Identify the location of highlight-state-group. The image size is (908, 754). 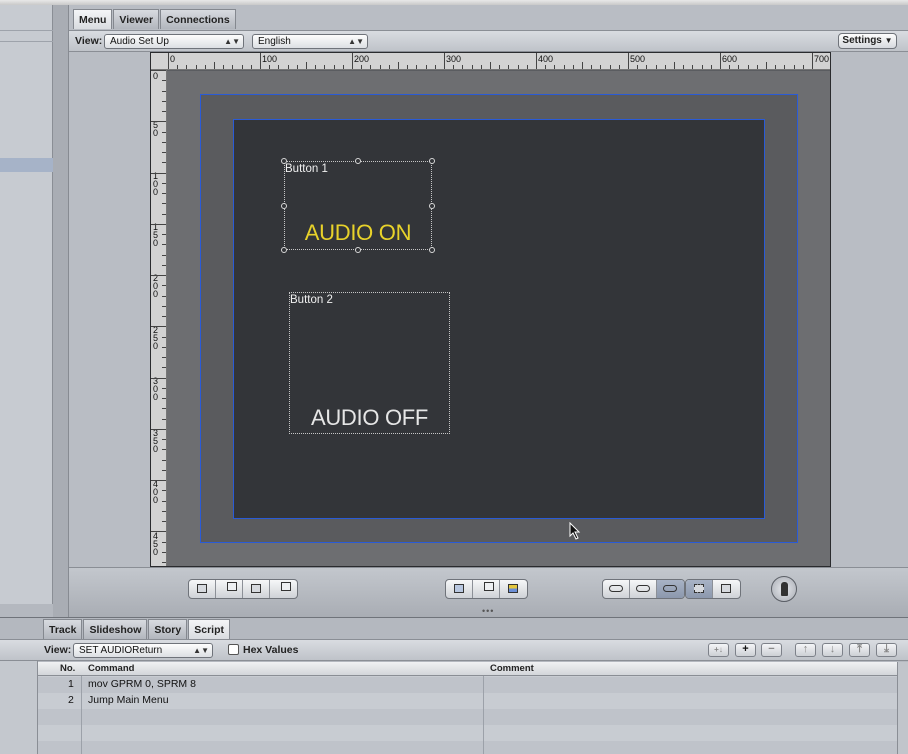
(643, 589).